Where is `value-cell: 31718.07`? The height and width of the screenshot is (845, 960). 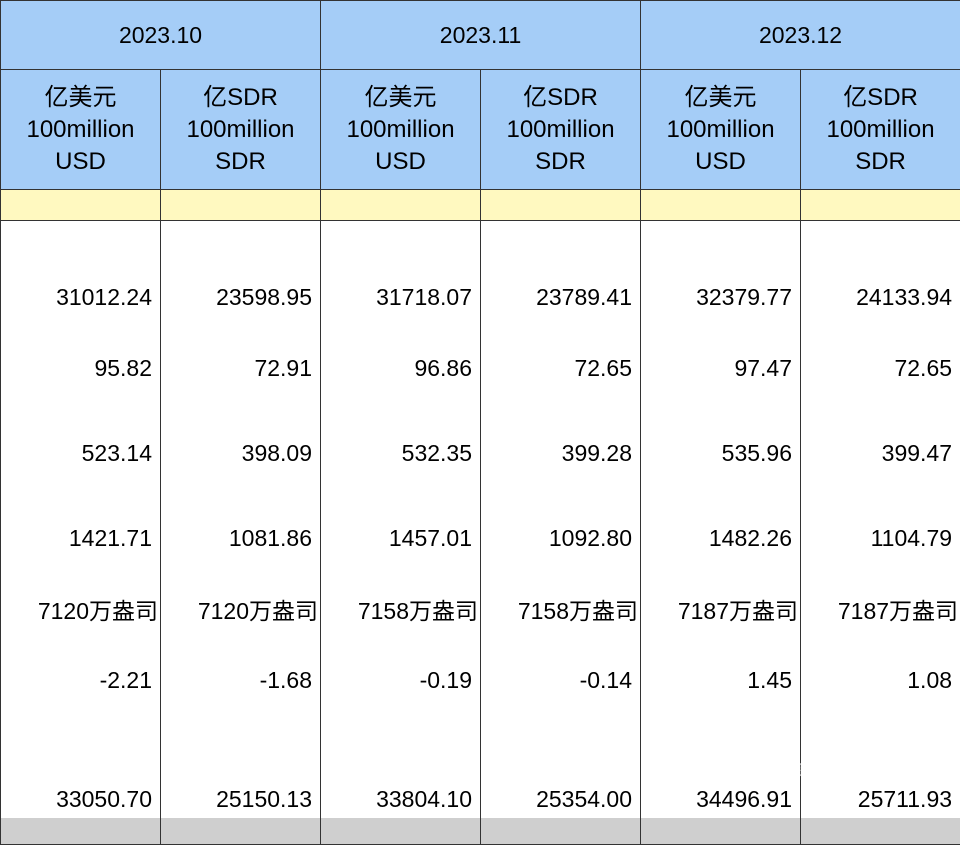 value-cell: 31718.07 is located at coordinates (401, 273).